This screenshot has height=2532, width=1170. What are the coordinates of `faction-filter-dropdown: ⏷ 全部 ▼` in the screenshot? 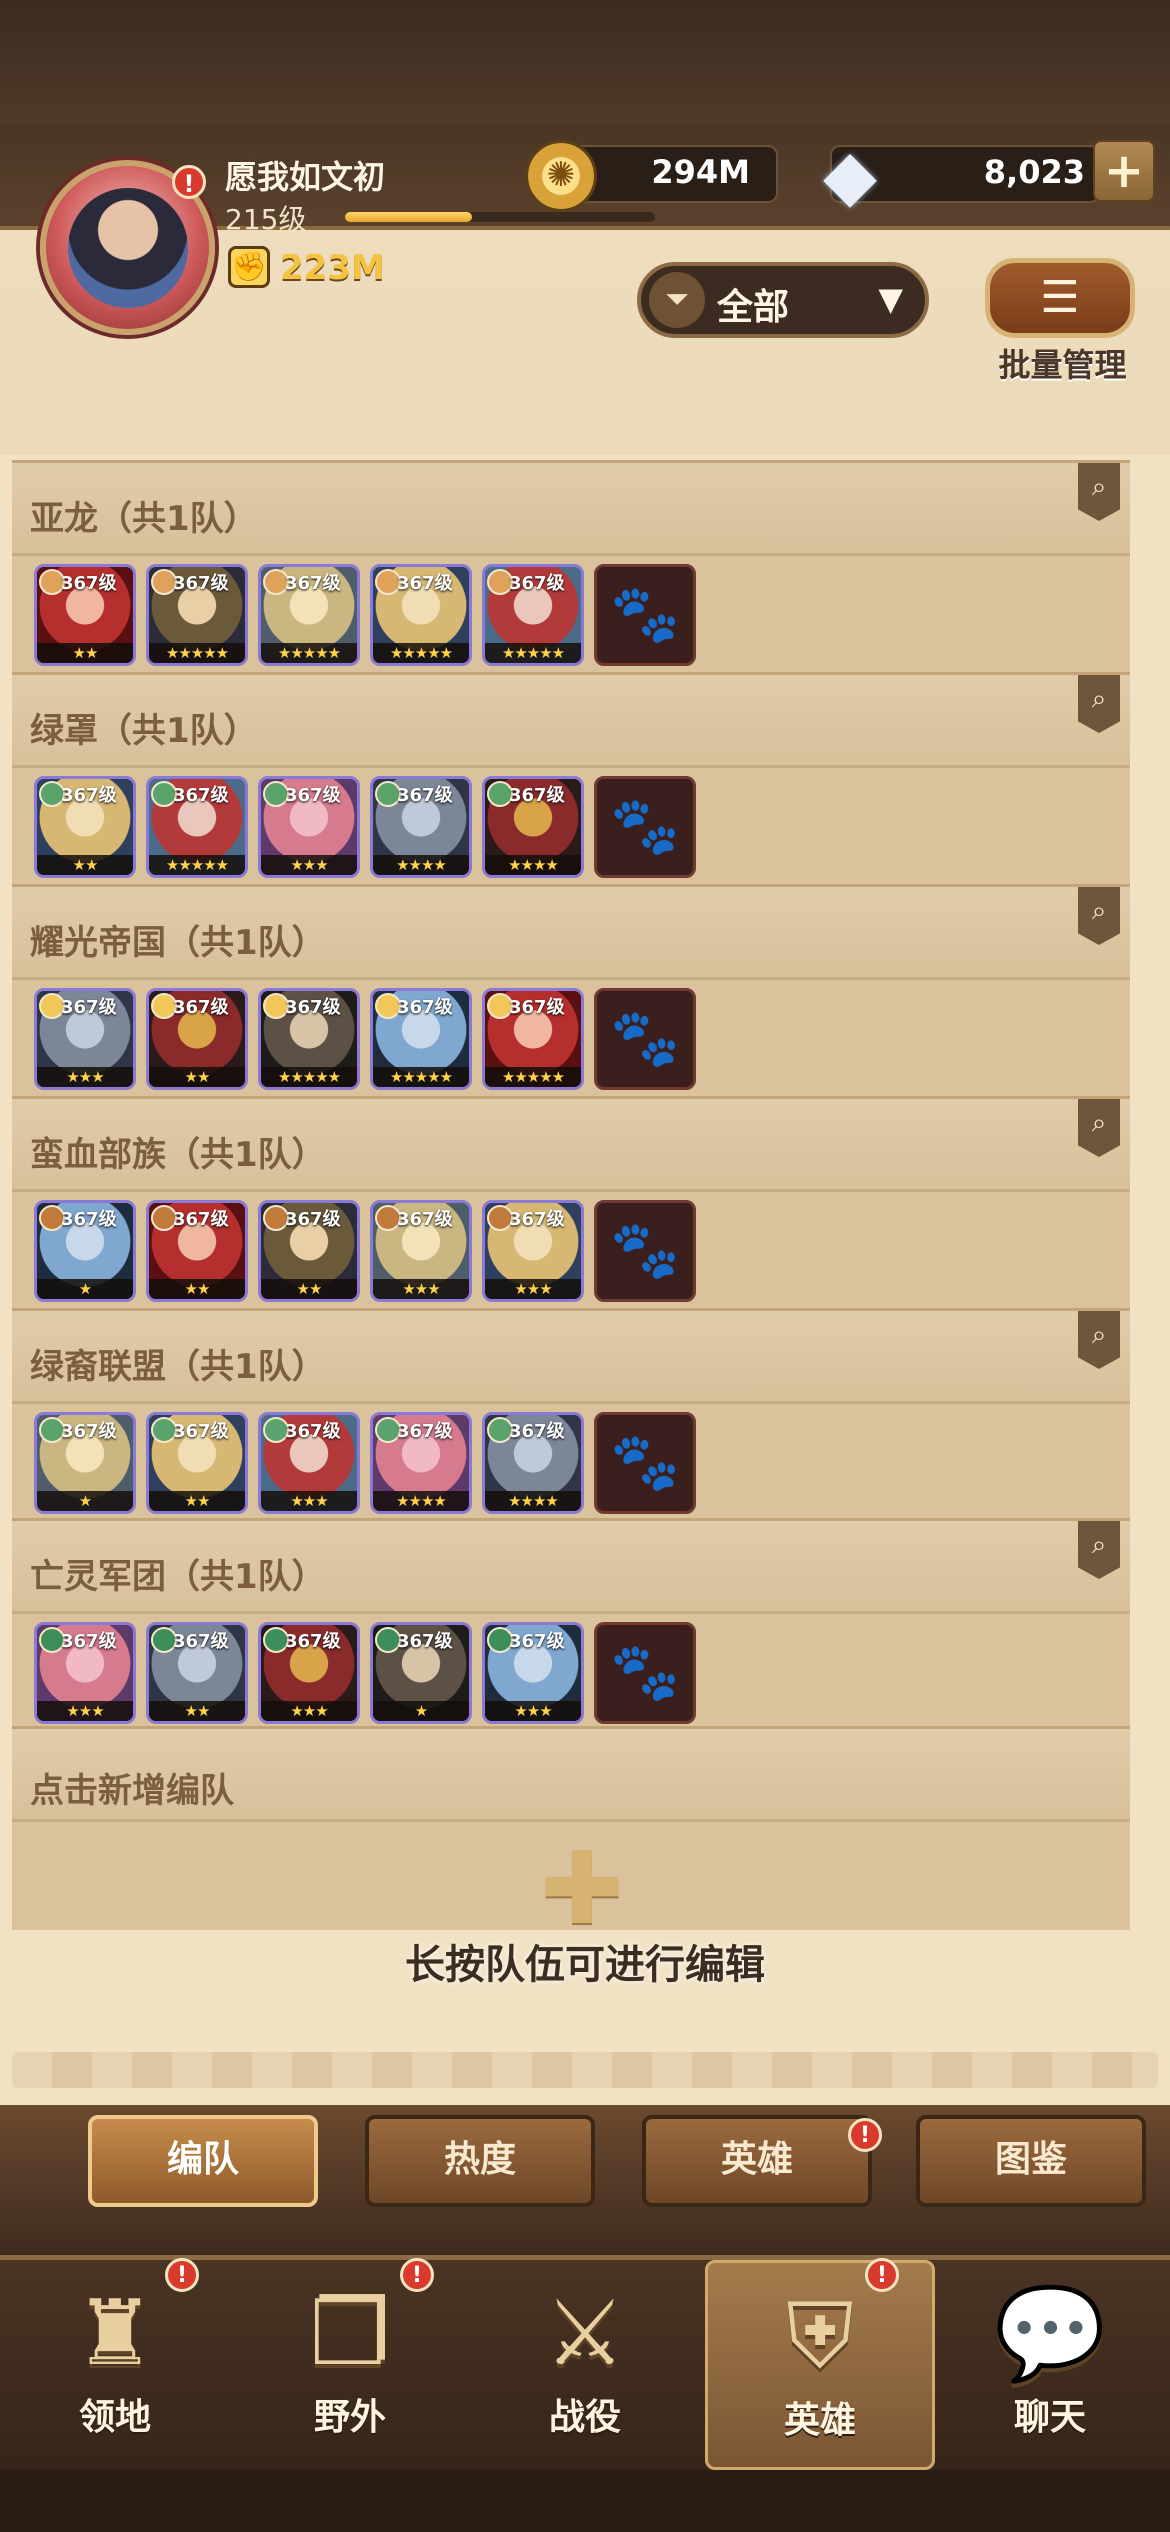 It's located at (783, 300).